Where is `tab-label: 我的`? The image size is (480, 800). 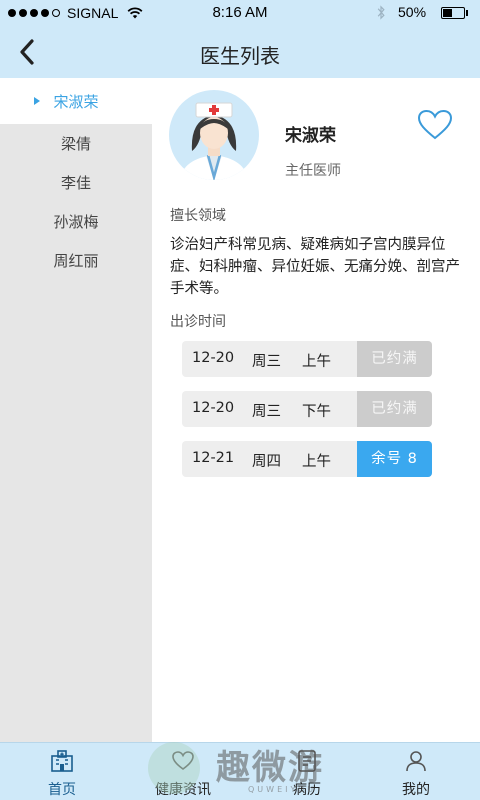
tab-label: 我的 is located at coordinates (416, 790).